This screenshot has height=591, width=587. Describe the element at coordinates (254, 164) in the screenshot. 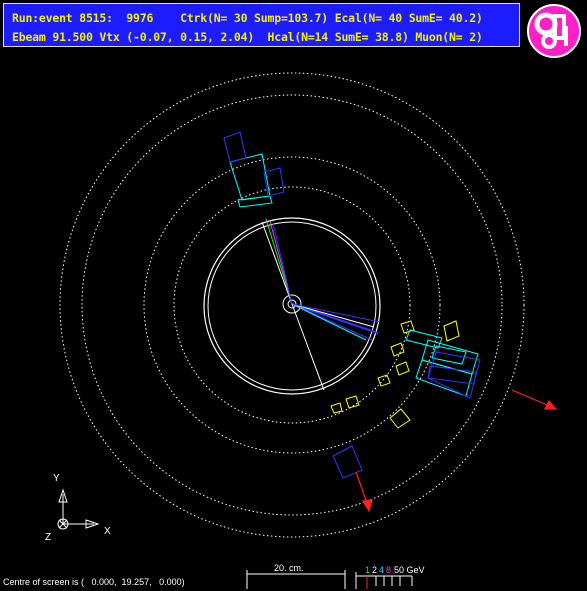

I see `upper-muon-hits` at that location.